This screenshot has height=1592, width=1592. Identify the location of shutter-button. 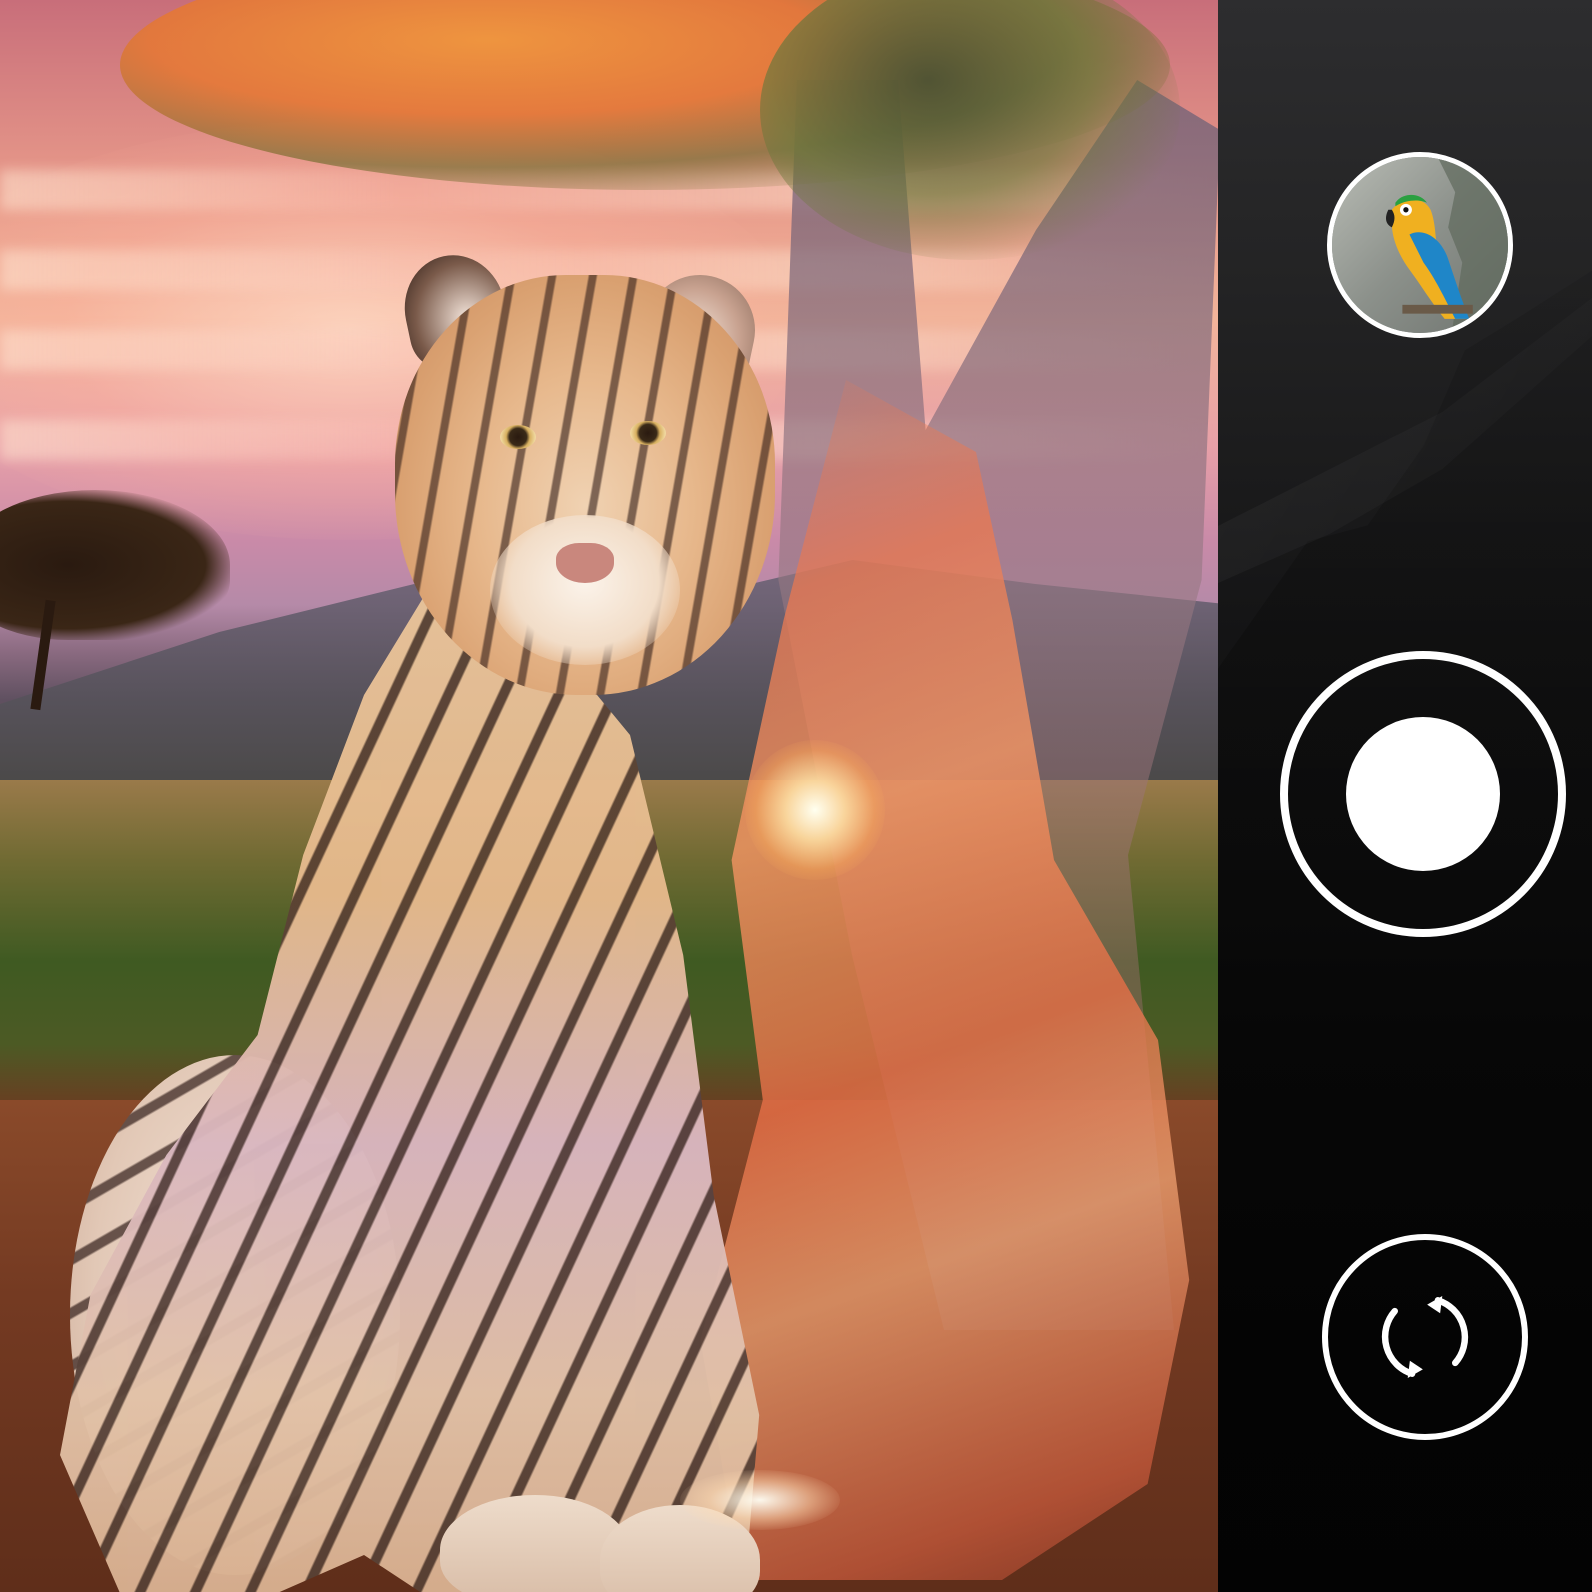
(1423, 794).